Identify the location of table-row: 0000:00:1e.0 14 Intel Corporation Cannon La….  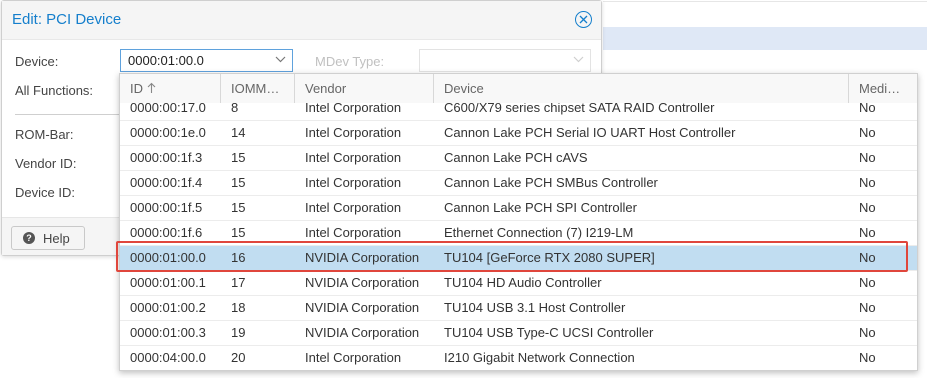
(518, 133).